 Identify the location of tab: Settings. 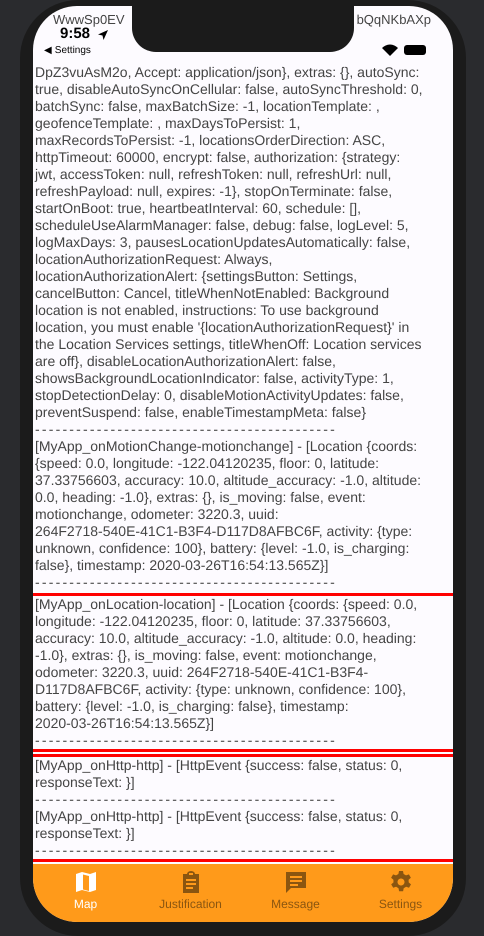
(400, 896).